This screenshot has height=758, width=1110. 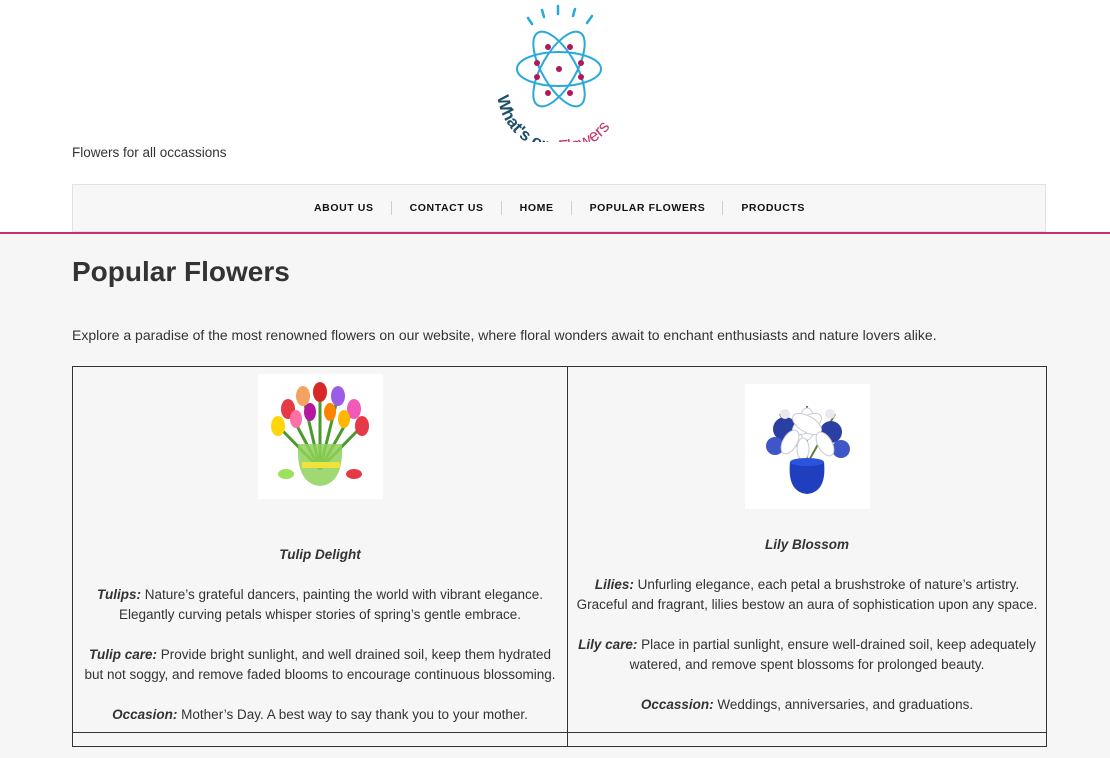 I want to click on flower-logo-icon: What's on Flowers, so click(x=553, y=80).